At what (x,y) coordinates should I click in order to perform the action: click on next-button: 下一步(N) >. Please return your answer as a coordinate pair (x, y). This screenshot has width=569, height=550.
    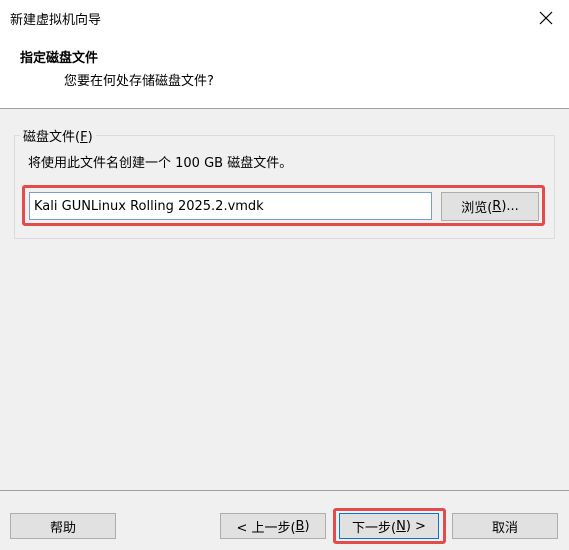
    Looking at the image, I should click on (389, 526).